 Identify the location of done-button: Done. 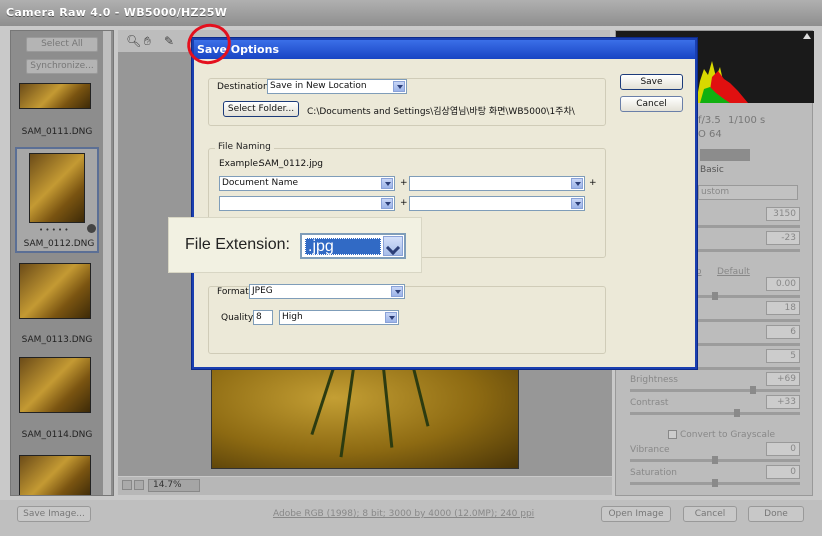
(776, 514).